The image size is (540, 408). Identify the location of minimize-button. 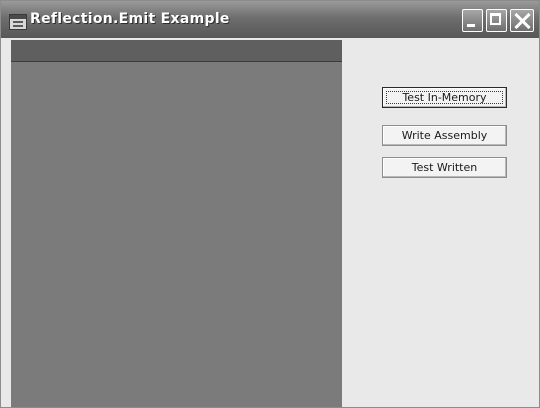
(472, 20).